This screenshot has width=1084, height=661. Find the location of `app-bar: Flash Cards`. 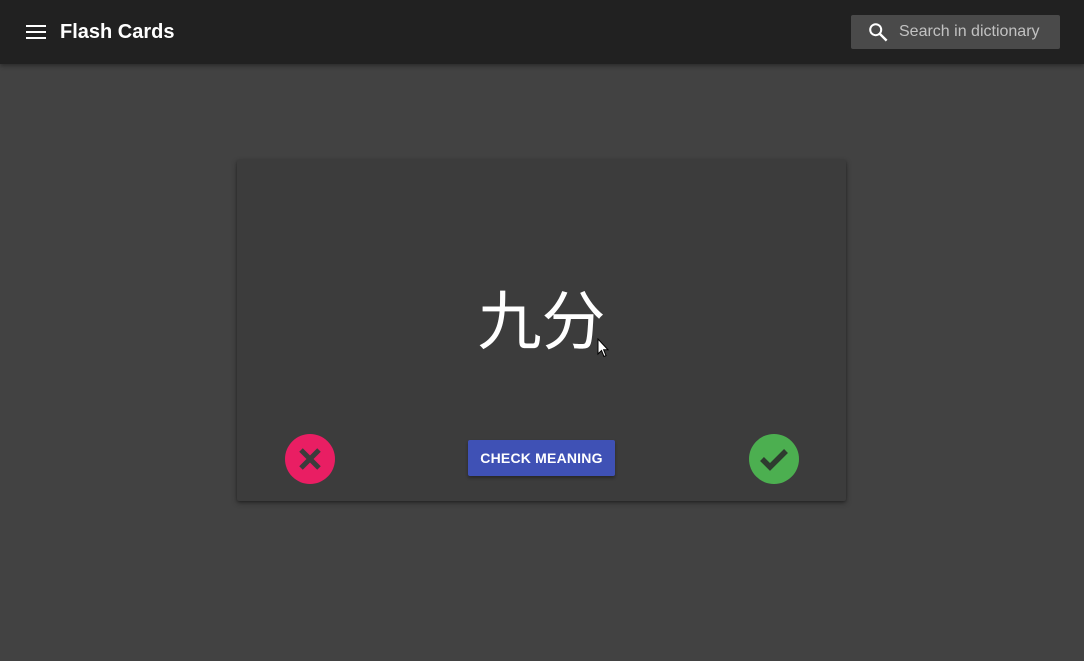

app-bar: Flash Cards is located at coordinates (542, 32).